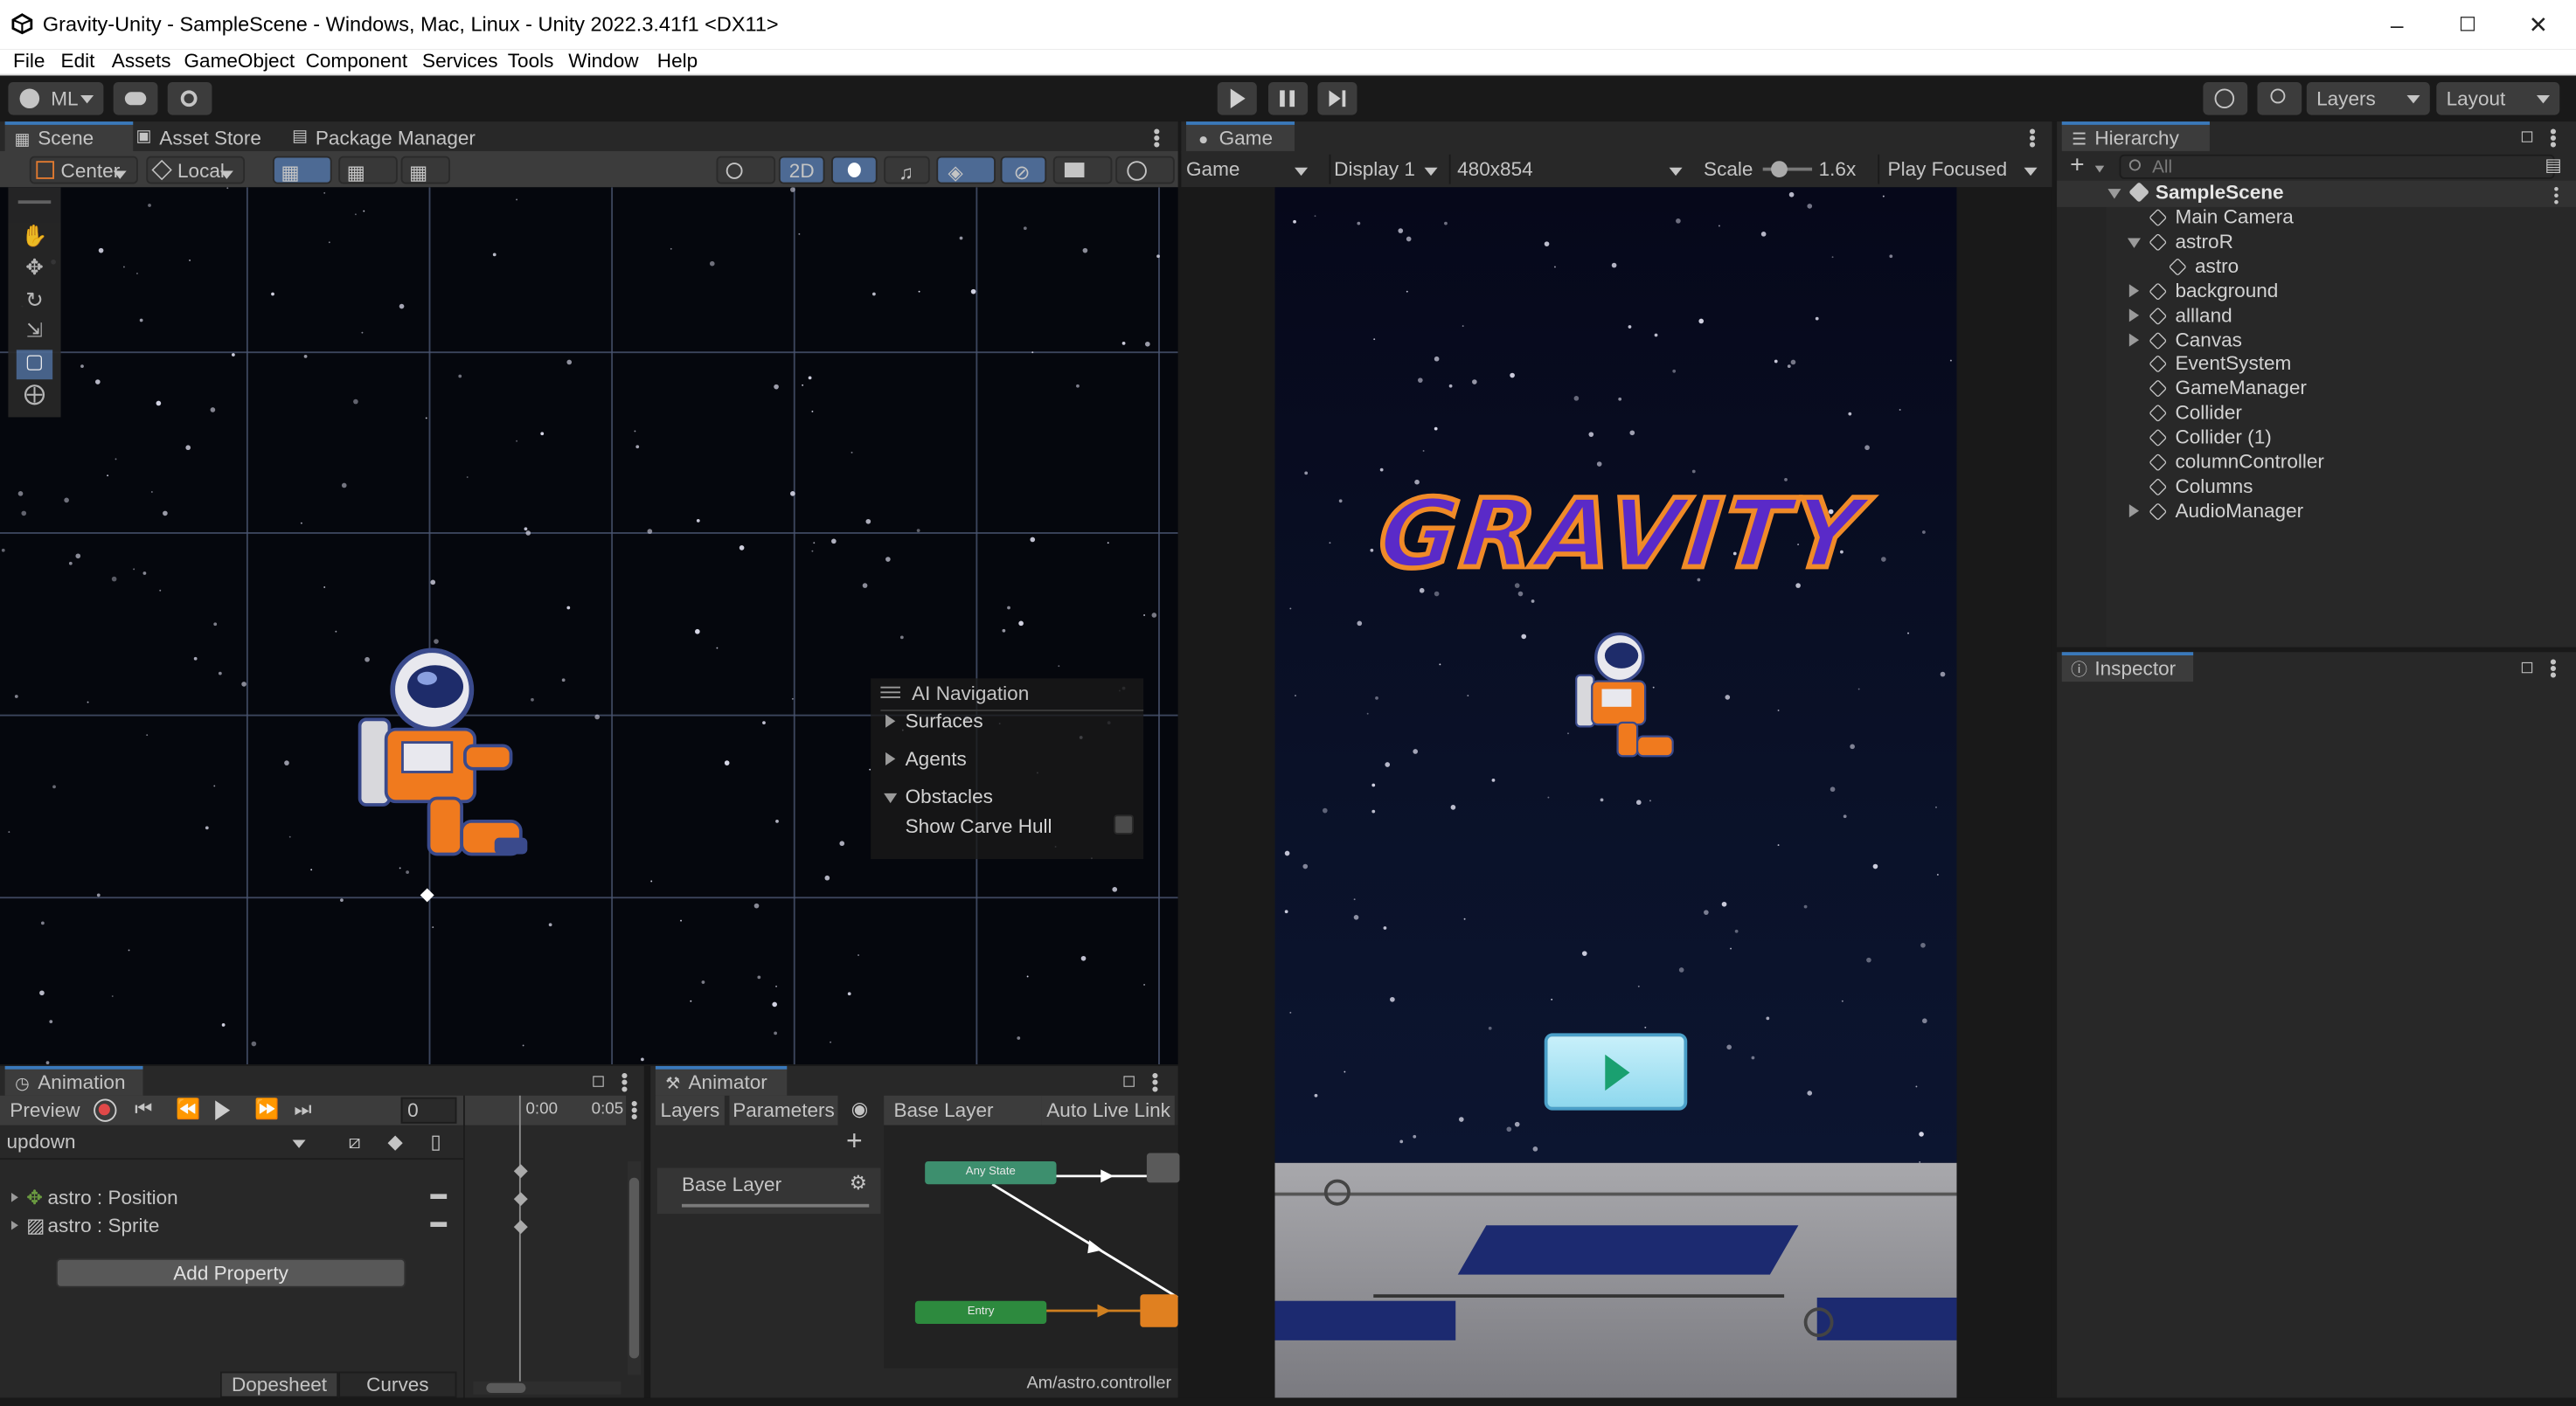  Describe the element at coordinates (2527, 668) in the screenshot. I see `inspector-lock-icon: ◻` at that location.